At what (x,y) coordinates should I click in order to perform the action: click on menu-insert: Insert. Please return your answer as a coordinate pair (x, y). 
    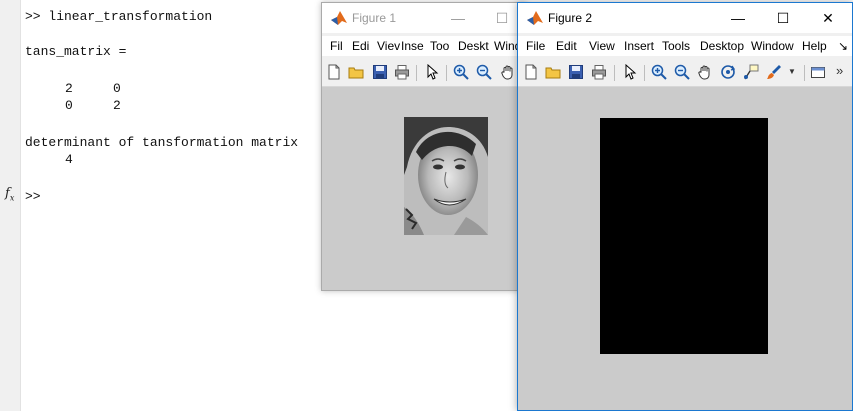
    Looking at the image, I should click on (639, 46).